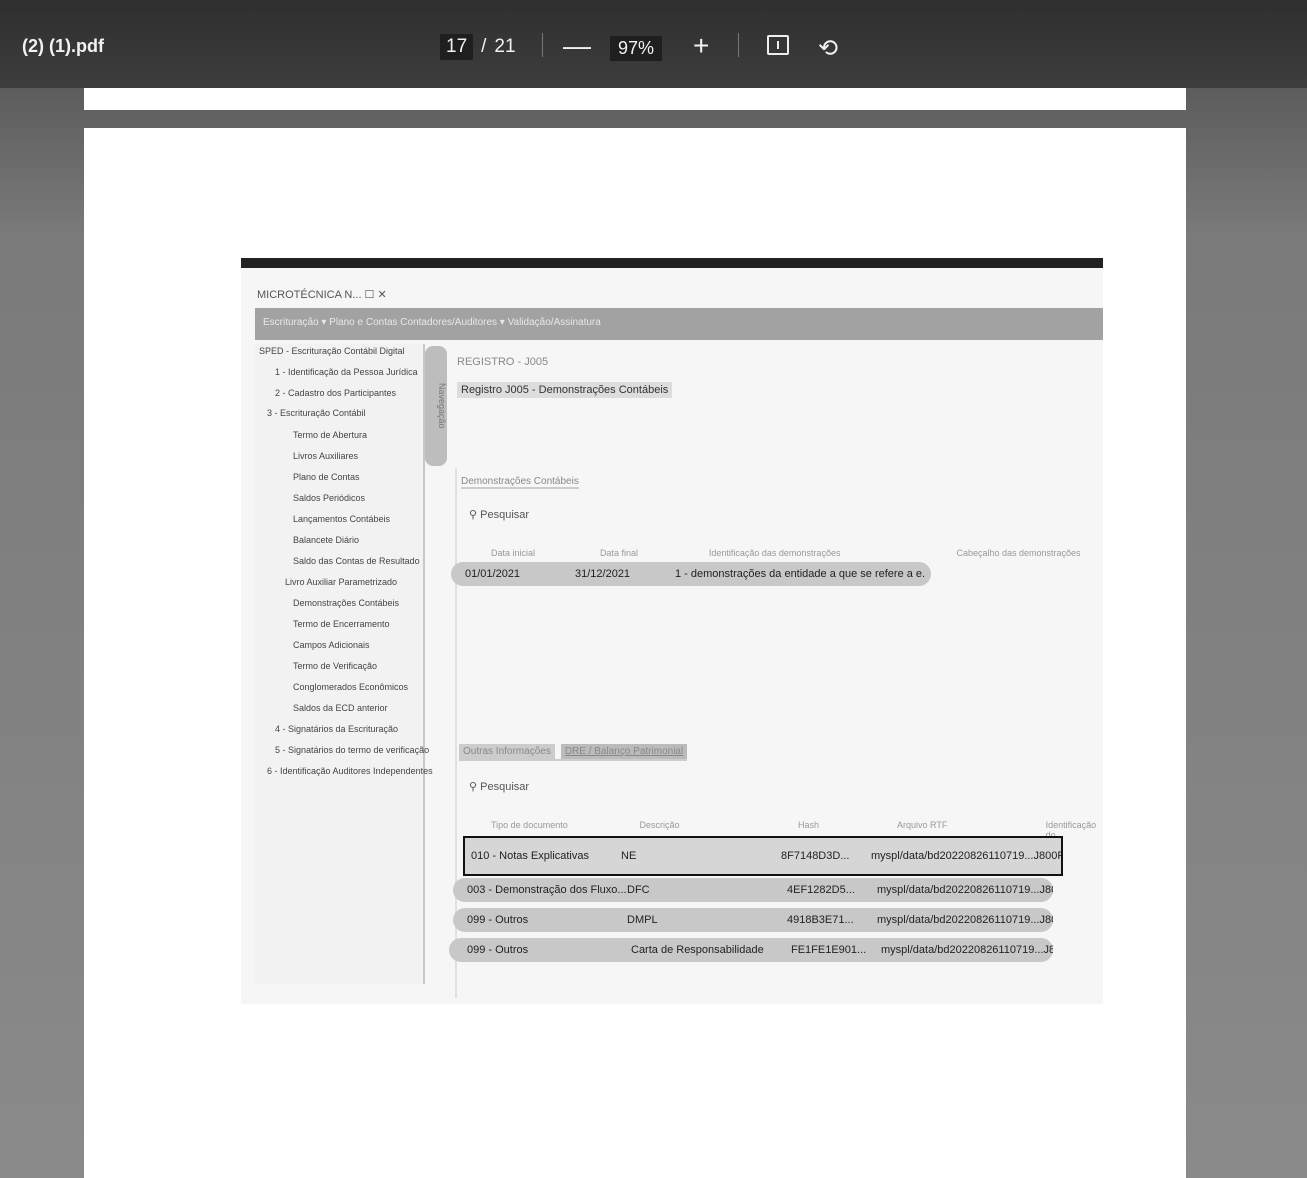  I want to click on tree-item: Campos Adicionais, so click(331, 645).